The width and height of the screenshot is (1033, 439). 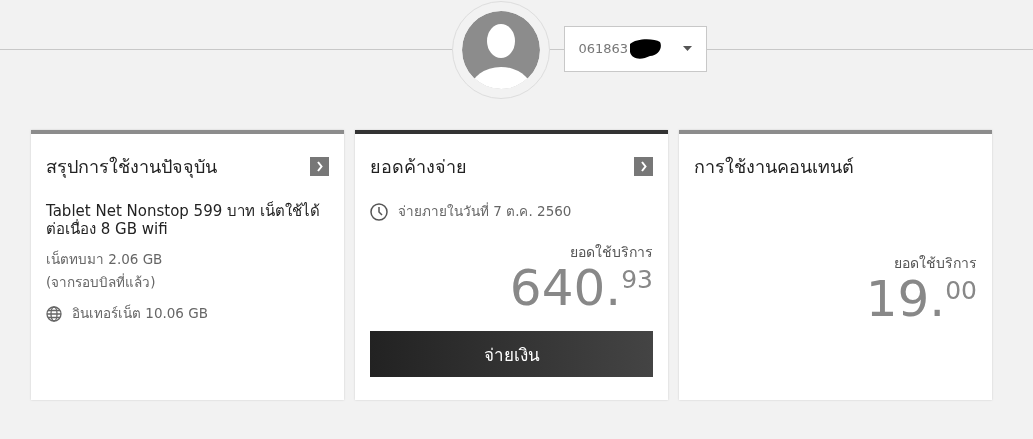 I want to click on package-name: Tablet Net Nonstop 599 บาท เน็ตใช้ได้ต่อเนื่อง 8 GB wifi, so click(x=183, y=220).